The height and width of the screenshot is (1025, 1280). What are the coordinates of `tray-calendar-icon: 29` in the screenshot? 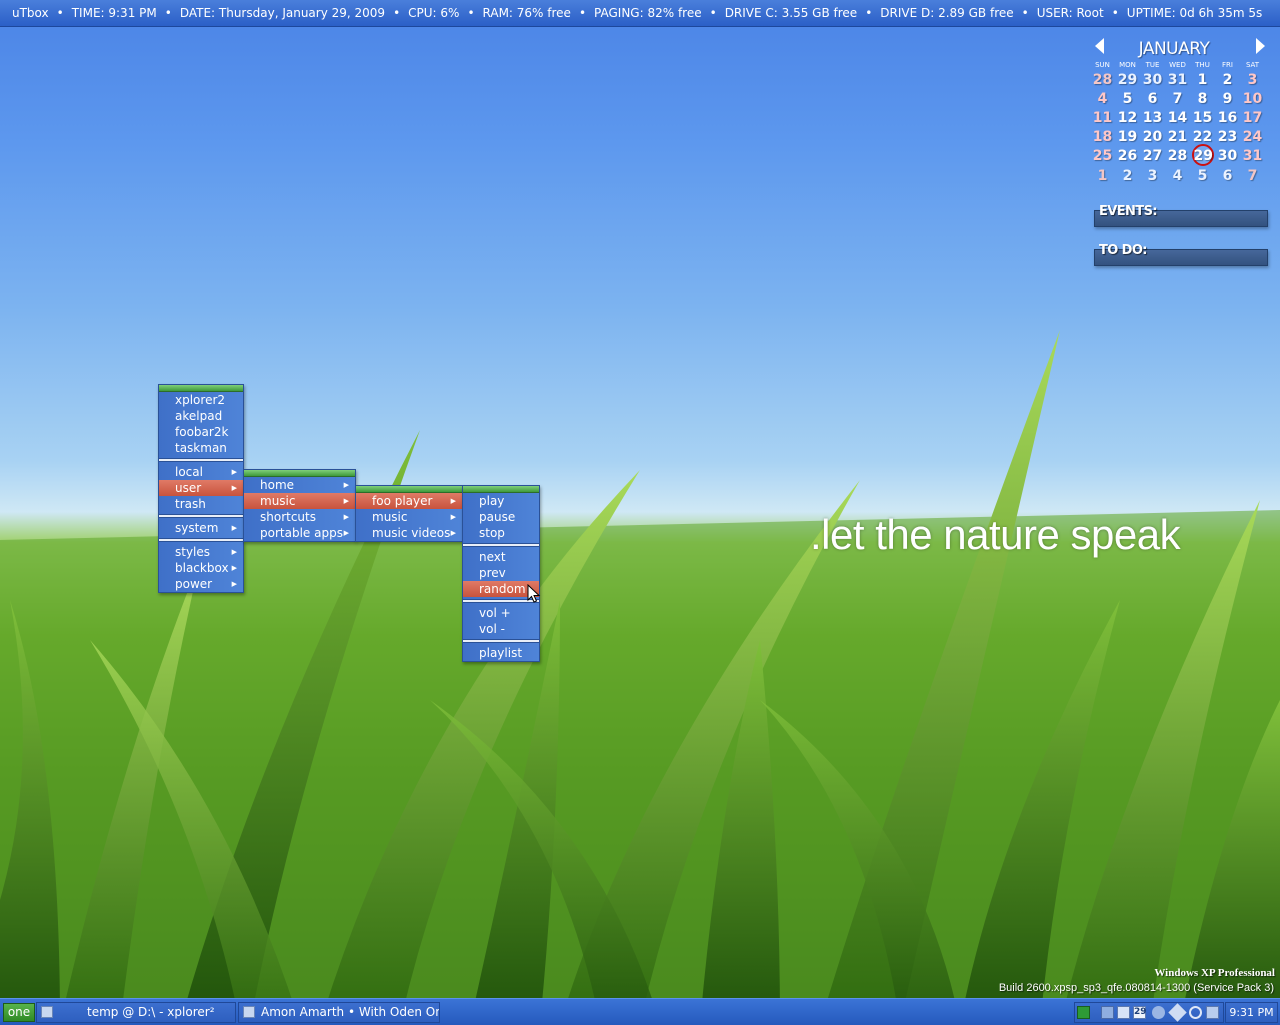 It's located at (1140, 1012).